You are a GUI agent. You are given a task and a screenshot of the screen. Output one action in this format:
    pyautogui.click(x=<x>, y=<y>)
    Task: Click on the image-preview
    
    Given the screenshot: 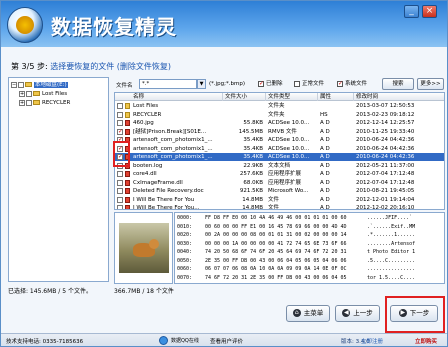 What is the action you would take?
    pyautogui.click(x=143, y=248)
    